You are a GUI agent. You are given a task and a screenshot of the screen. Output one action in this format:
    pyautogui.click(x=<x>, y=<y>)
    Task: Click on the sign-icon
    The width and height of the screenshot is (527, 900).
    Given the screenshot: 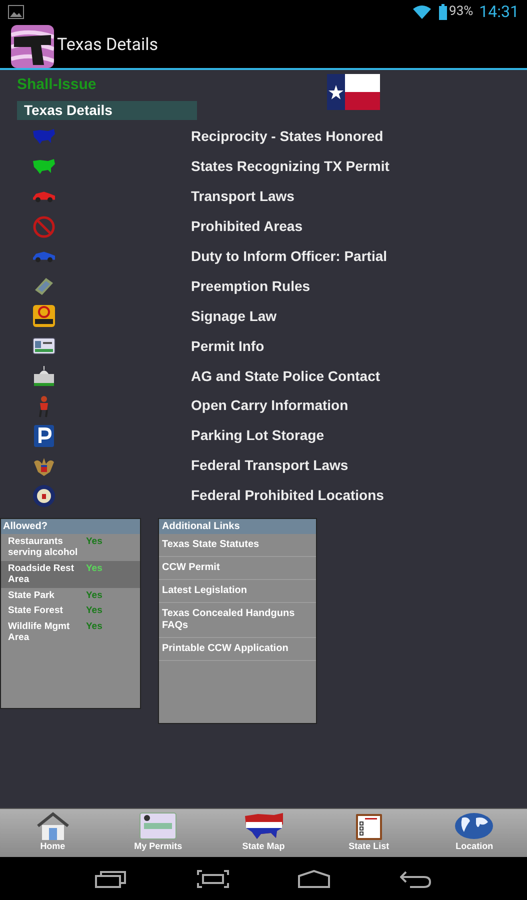 What is the action you would take?
    pyautogui.click(x=44, y=316)
    